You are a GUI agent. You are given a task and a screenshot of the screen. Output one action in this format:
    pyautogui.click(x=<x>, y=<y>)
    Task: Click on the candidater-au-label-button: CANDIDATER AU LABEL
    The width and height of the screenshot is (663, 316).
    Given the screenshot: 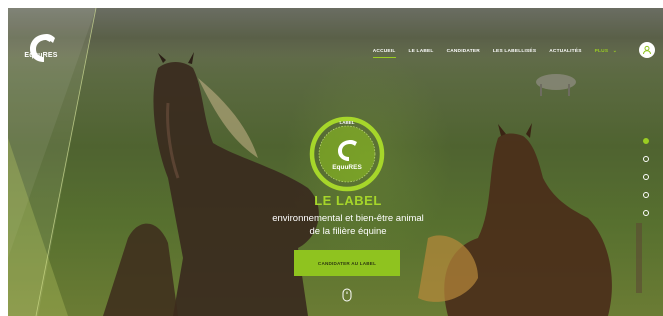 What is the action you would take?
    pyautogui.click(x=347, y=263)
    